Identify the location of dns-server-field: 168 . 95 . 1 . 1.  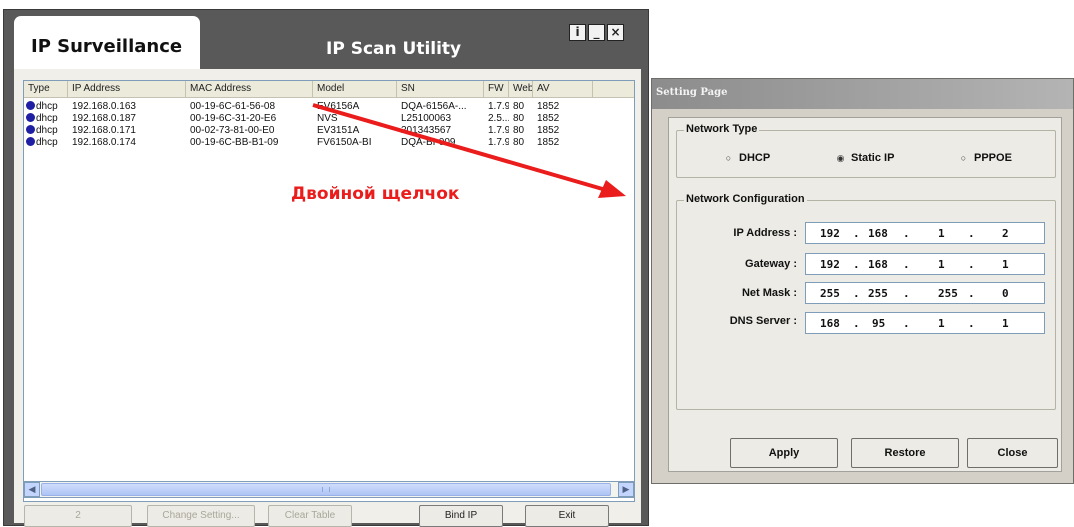
(925, 323).